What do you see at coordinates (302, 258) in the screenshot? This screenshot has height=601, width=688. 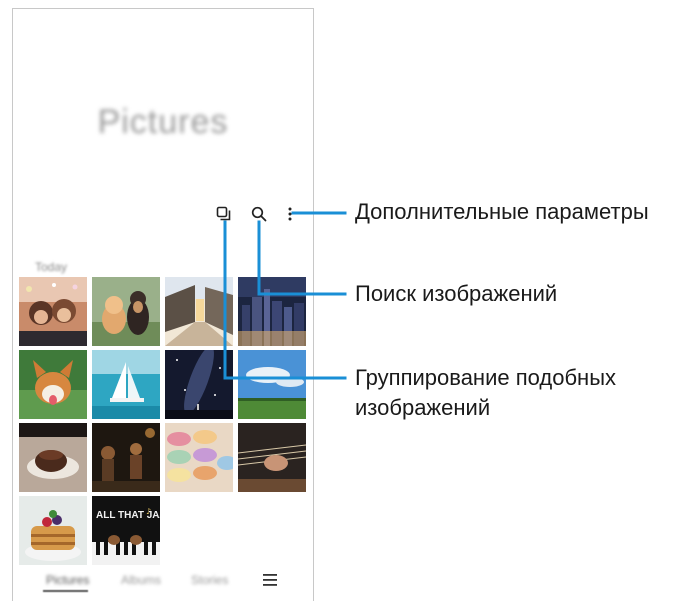 I see `search-leader-line` at bounding box center [302, 258].